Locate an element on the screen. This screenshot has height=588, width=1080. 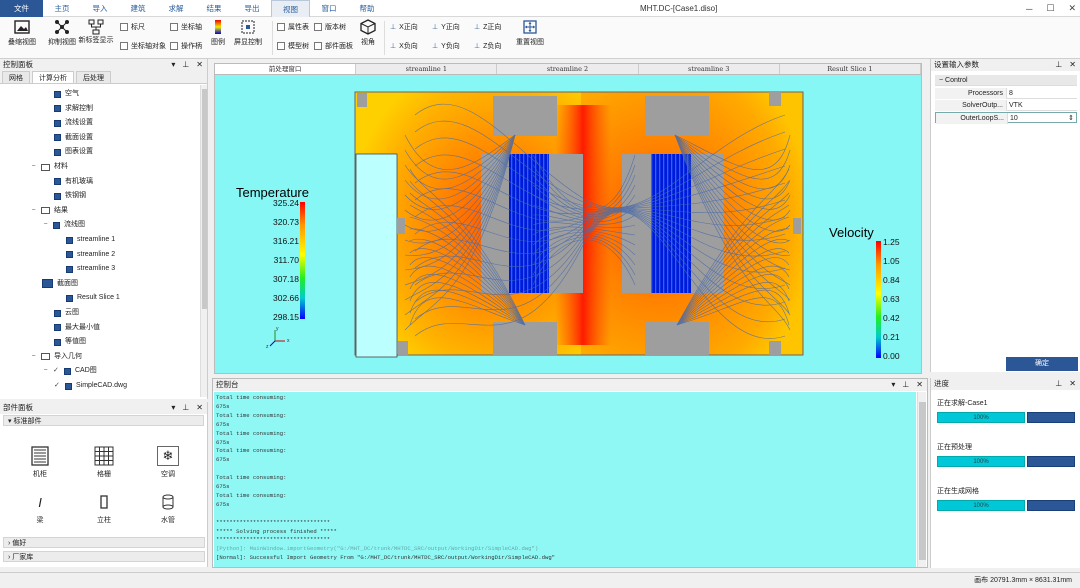
tree-node: − 导入几何 is located at coordinates (56, 357).